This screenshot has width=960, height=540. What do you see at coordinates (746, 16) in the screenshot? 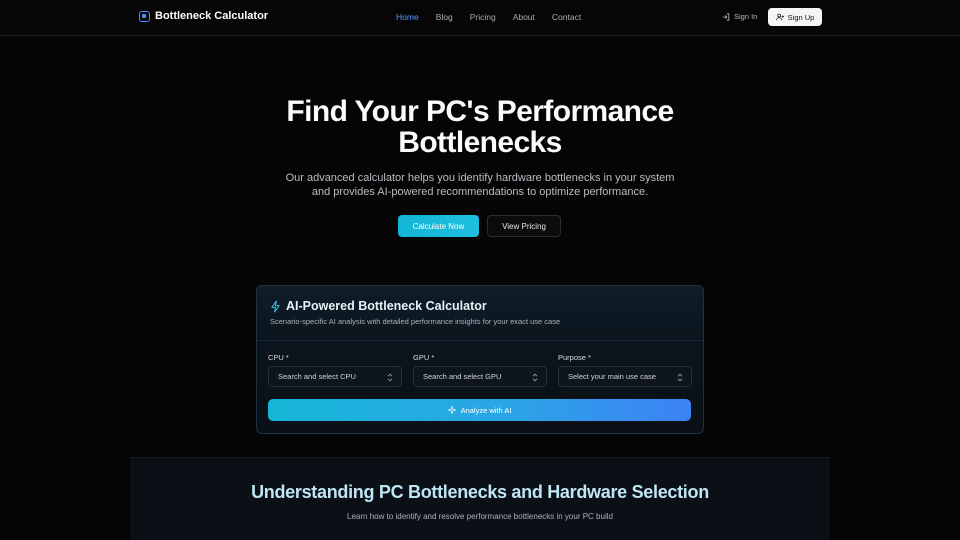
I see `sign-in-label: Sign In` at bounding box center [746, 16].